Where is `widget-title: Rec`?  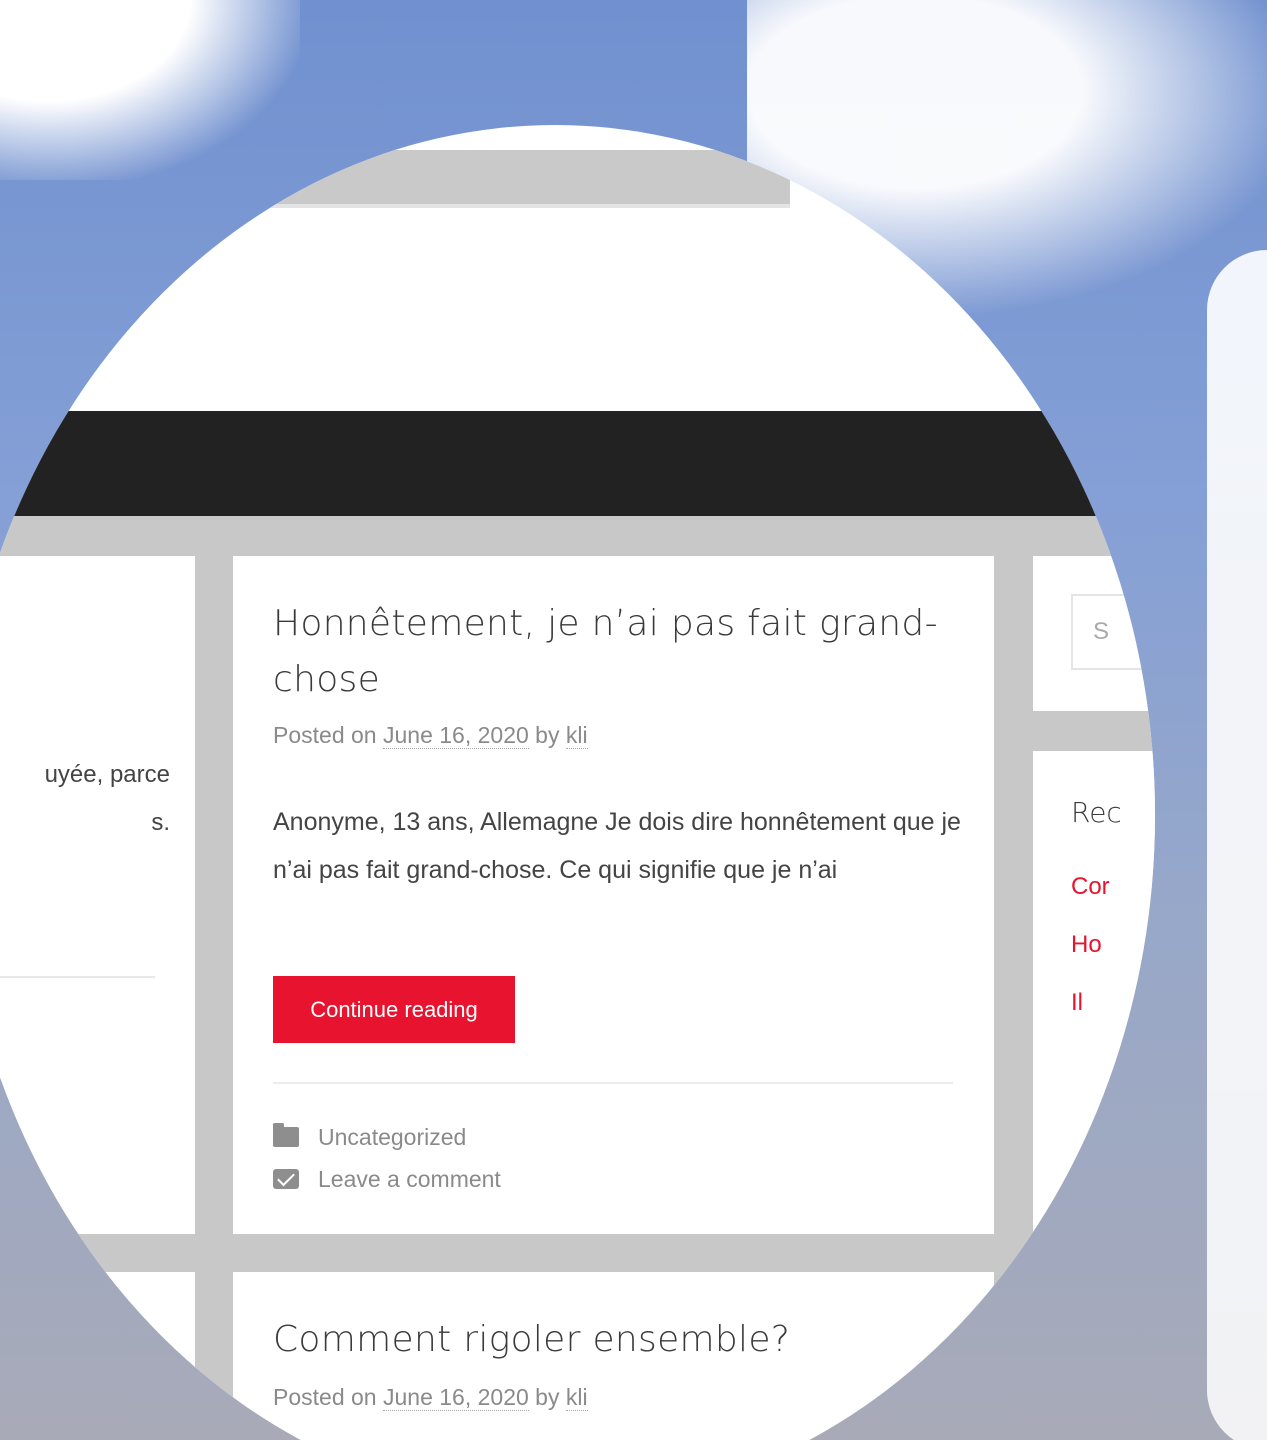
widget-title: Rec is located at coordinates (1096, 812).